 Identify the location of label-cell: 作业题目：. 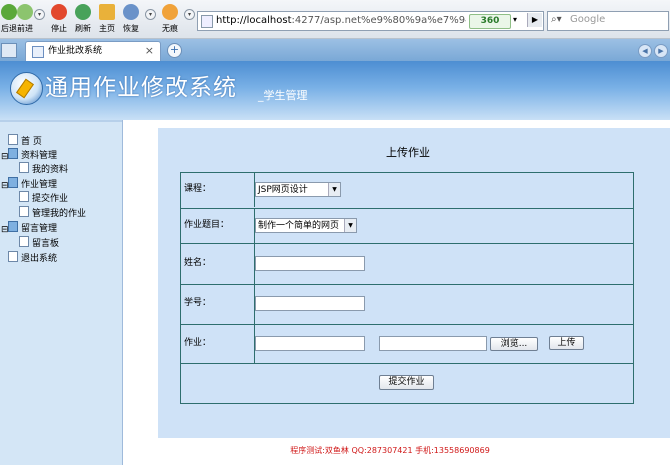
(218, 226).